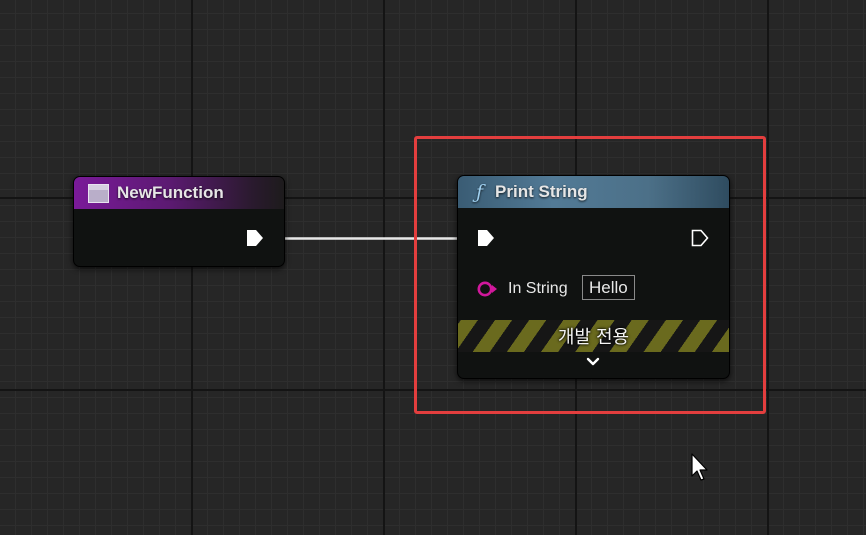 The width and height of the screenshot is (866, 535). I want to click on new-function-title: NewFunction, so click(170, 192).